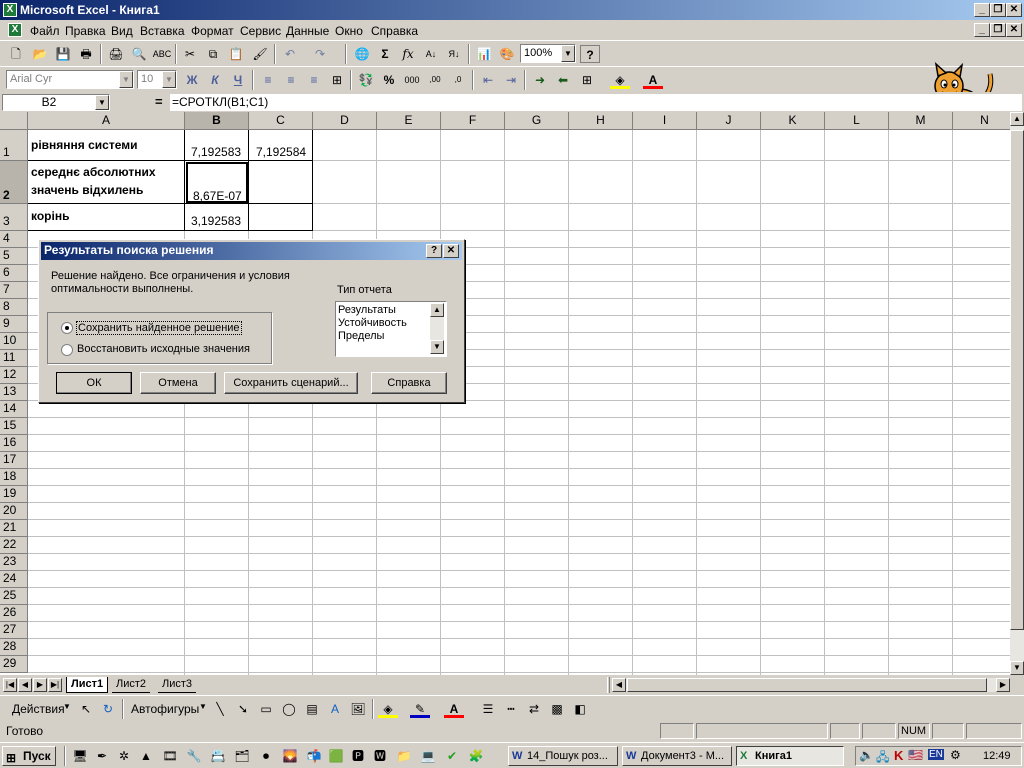 The height and width of the screenshot is (768, 1024). I want to click on bold-button: Ж, so click(192, 80).